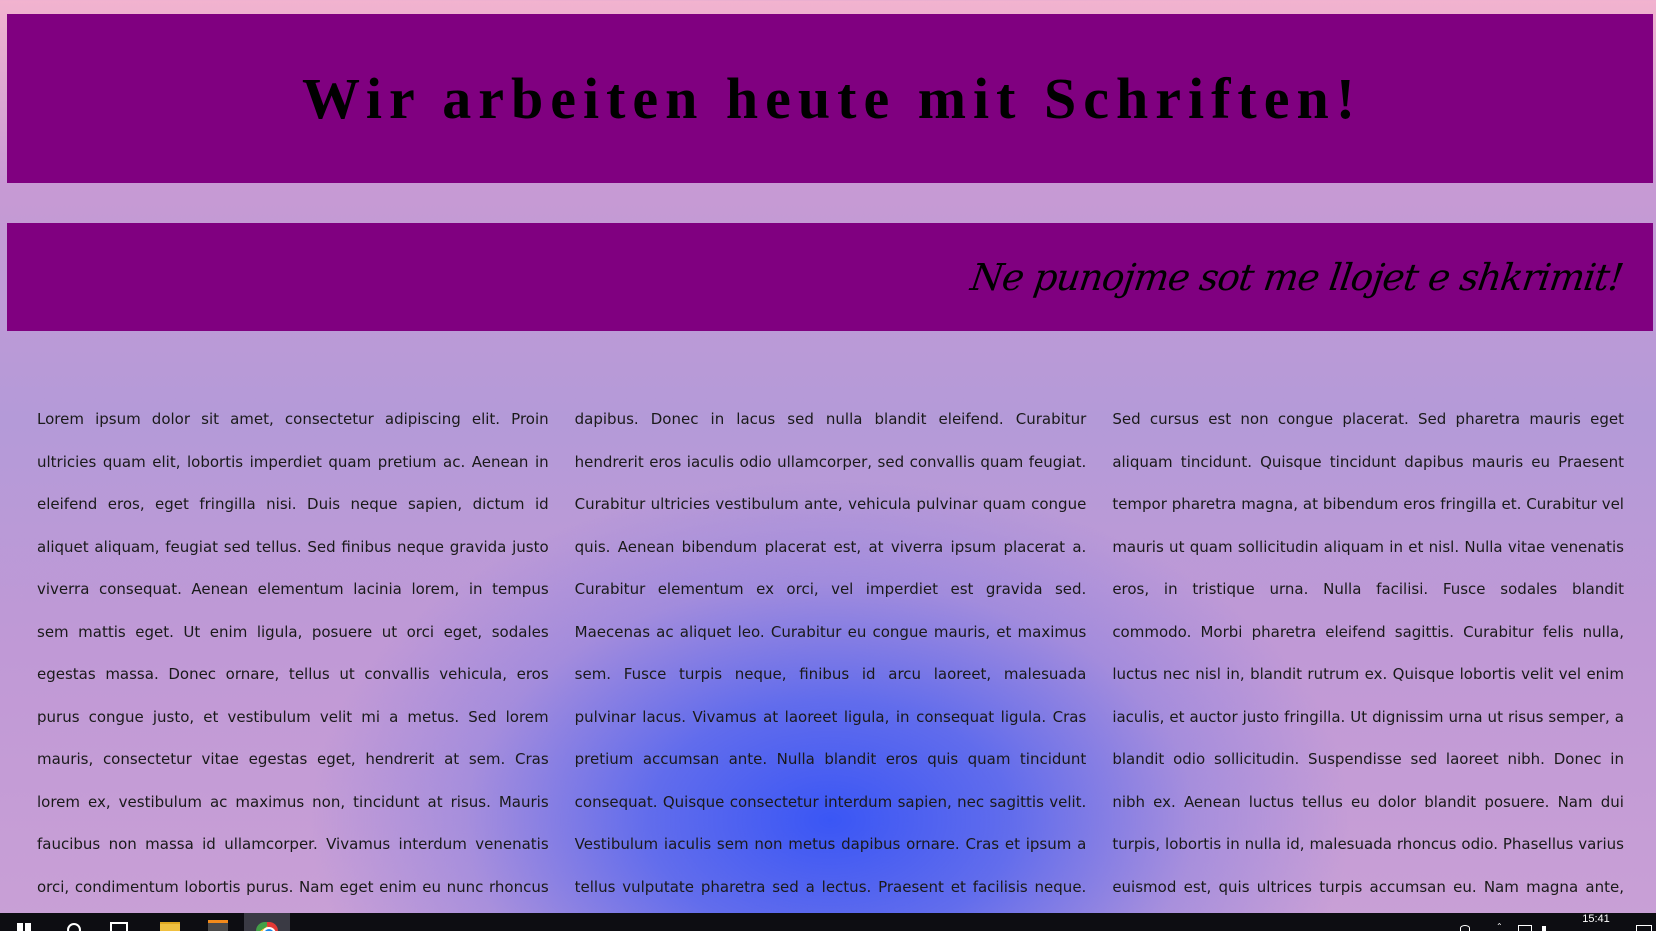 The height and width of the screenshot is (931, 1656). I want to click on page-subtitle: Ne punojme sot me llojet e shkrimit!, so click(1297, 277).